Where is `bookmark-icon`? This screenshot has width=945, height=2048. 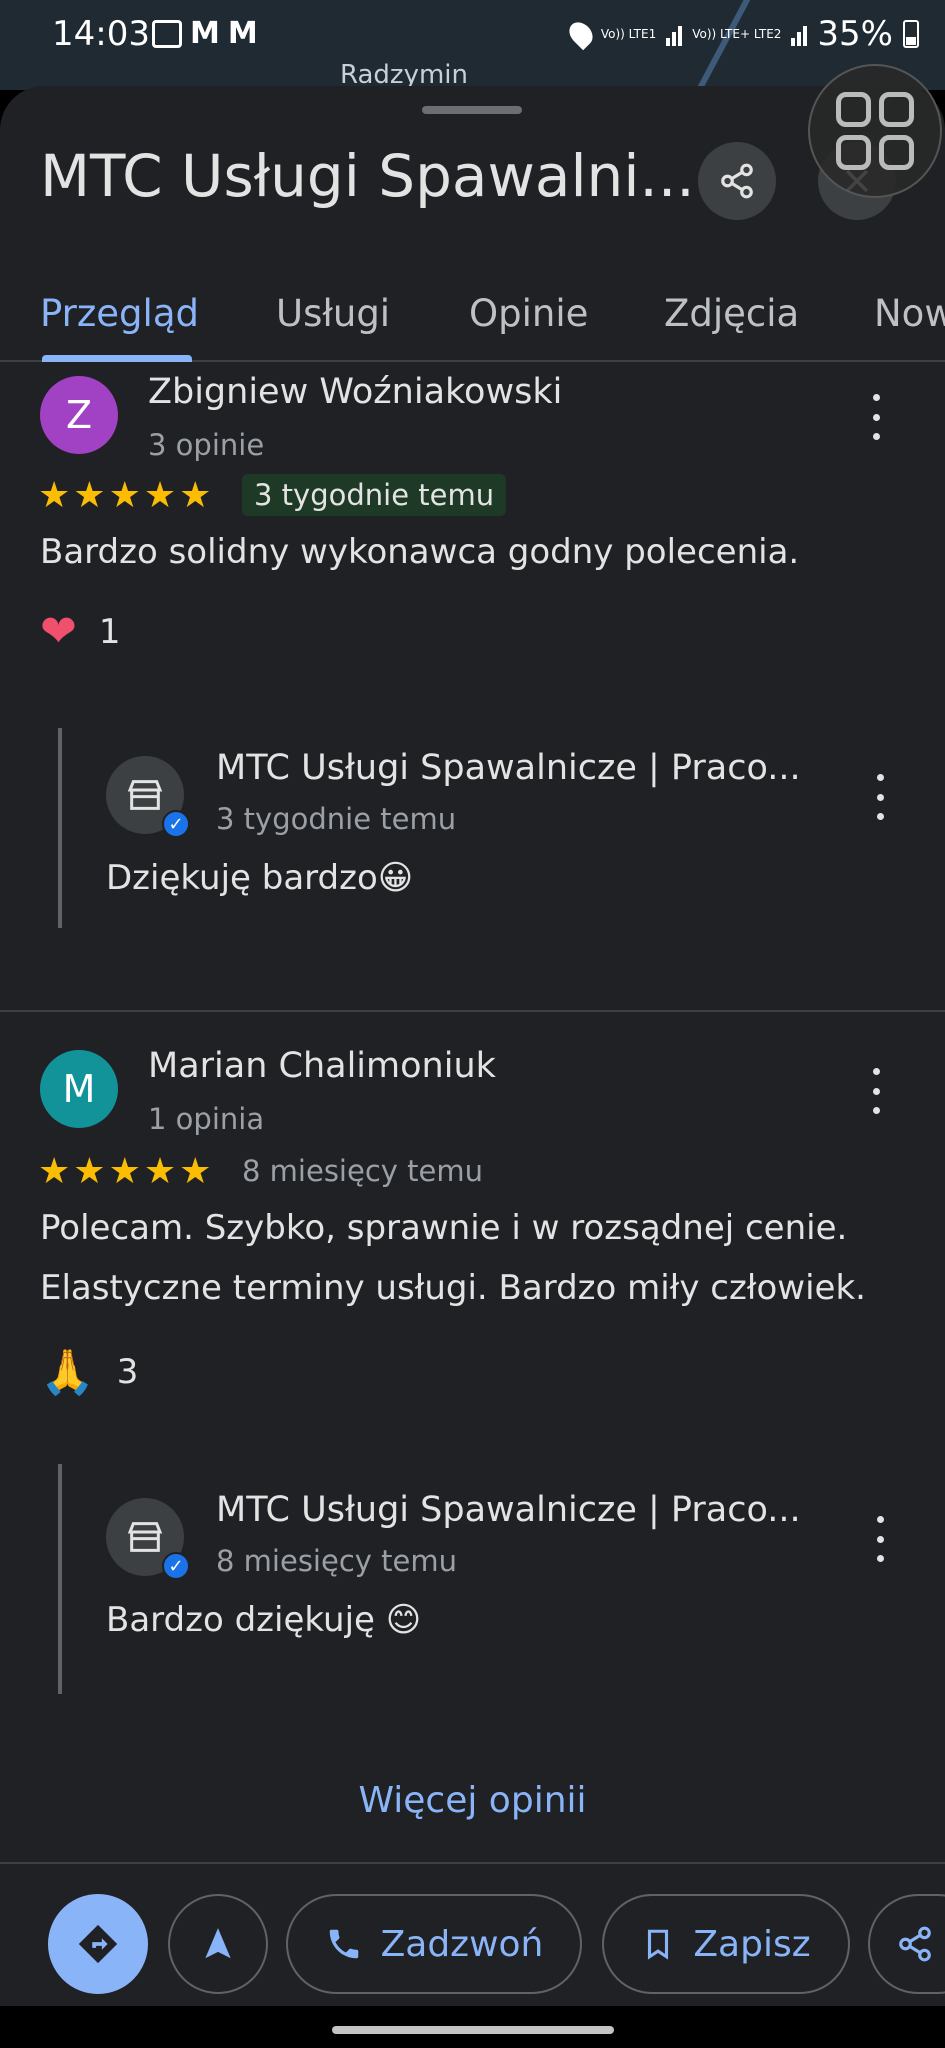 bookmark-icon is located at coordinates (658, 1944).